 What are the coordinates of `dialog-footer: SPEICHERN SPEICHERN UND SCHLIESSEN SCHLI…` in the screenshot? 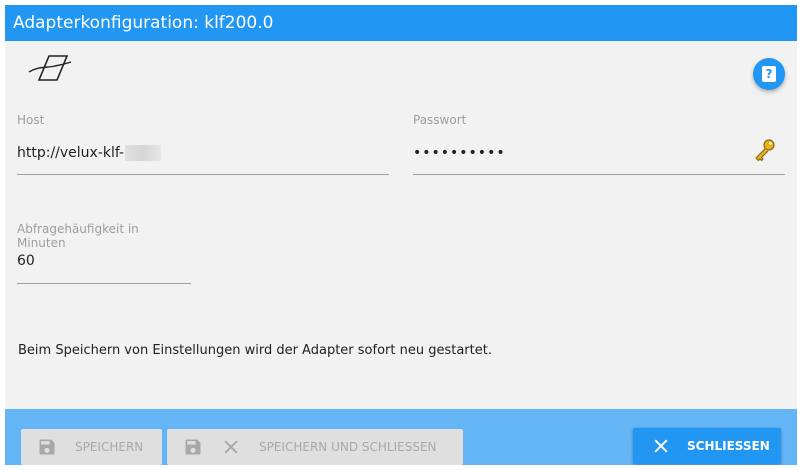 It's located at (401, 437).